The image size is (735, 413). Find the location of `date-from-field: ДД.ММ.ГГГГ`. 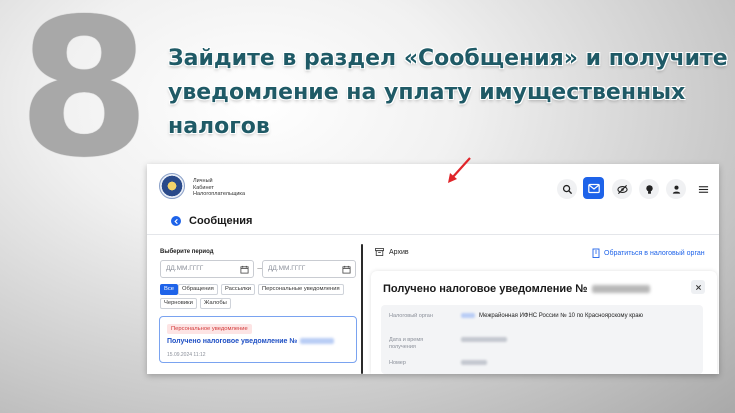

date-from-field: ДД.ММ.ГГГГ is located at coordinates (207, 269).